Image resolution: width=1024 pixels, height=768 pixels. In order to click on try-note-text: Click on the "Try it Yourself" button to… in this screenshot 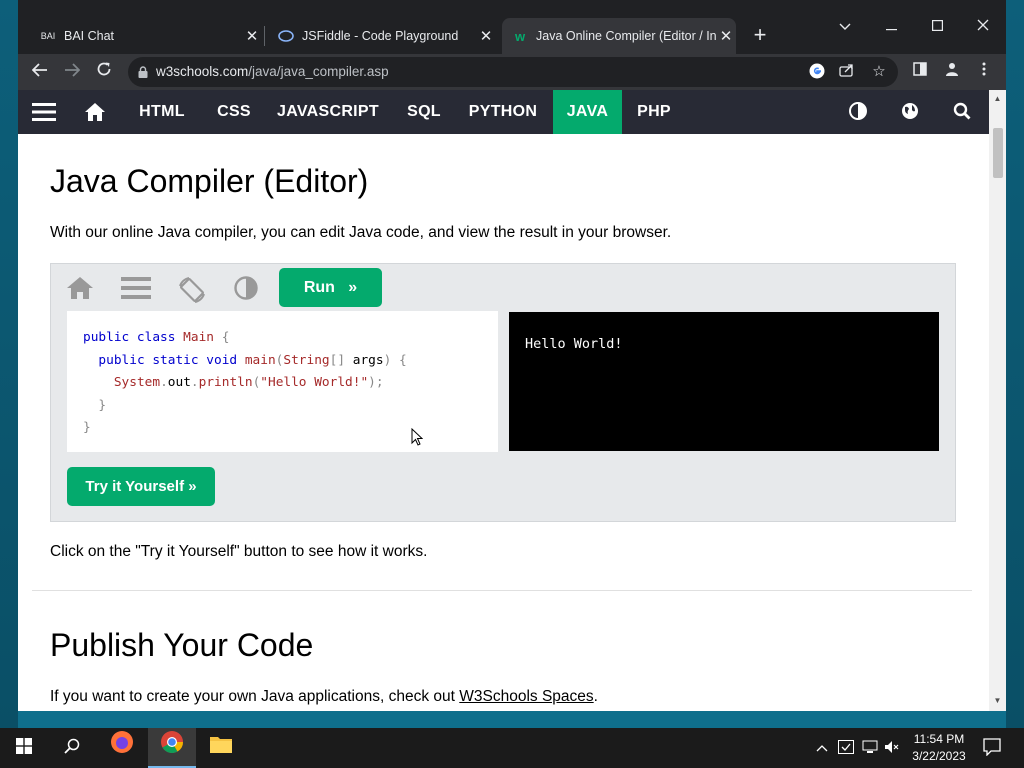, I will do `click(239, 551)`.